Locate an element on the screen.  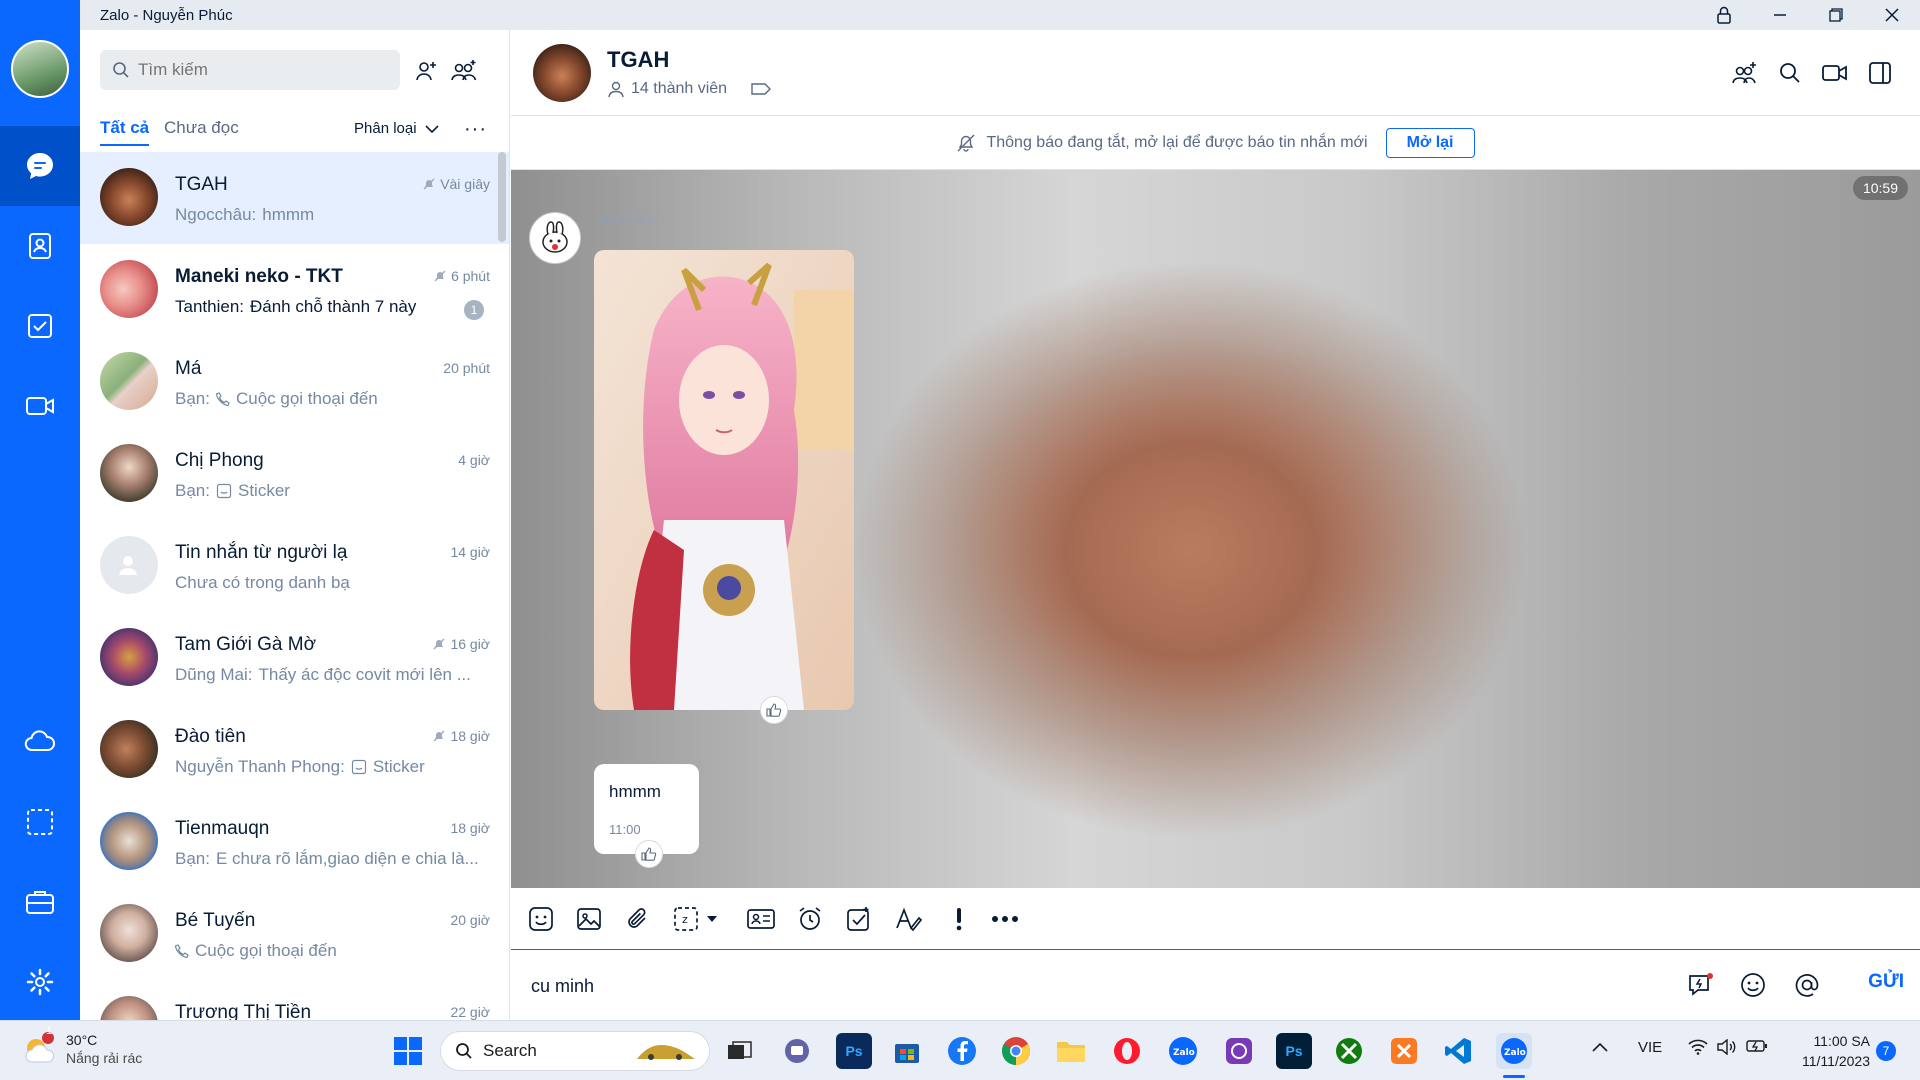
list-scrollbar is located at coordinates (502, 197).